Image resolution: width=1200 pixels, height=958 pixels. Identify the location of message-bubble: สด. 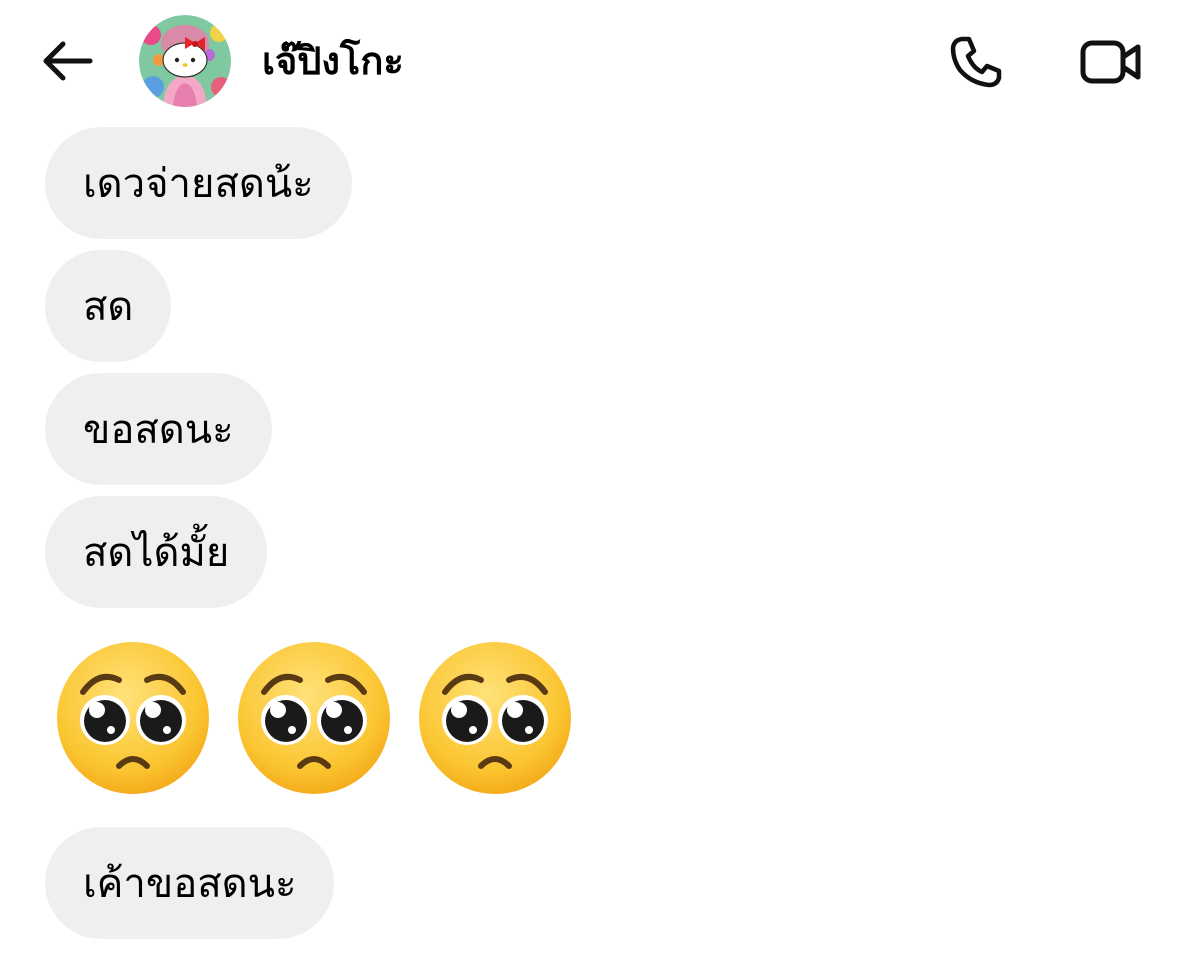
(108, 306).